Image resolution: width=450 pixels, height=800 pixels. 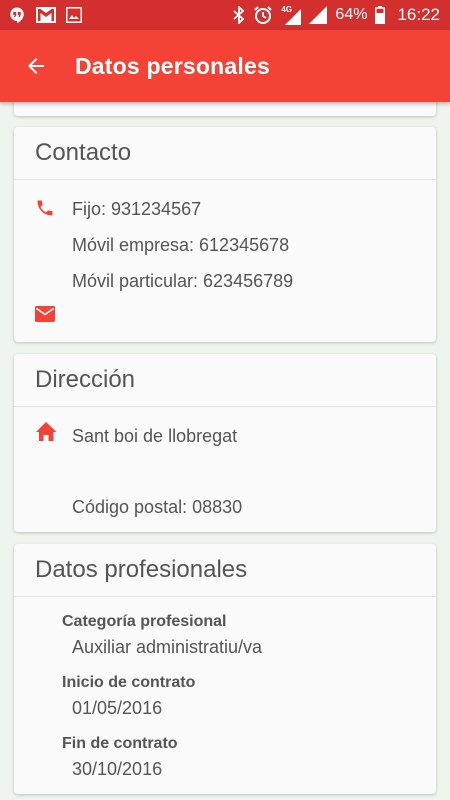 I want to click on professional-title: Datos profesionales, so click(x=141, y=569).